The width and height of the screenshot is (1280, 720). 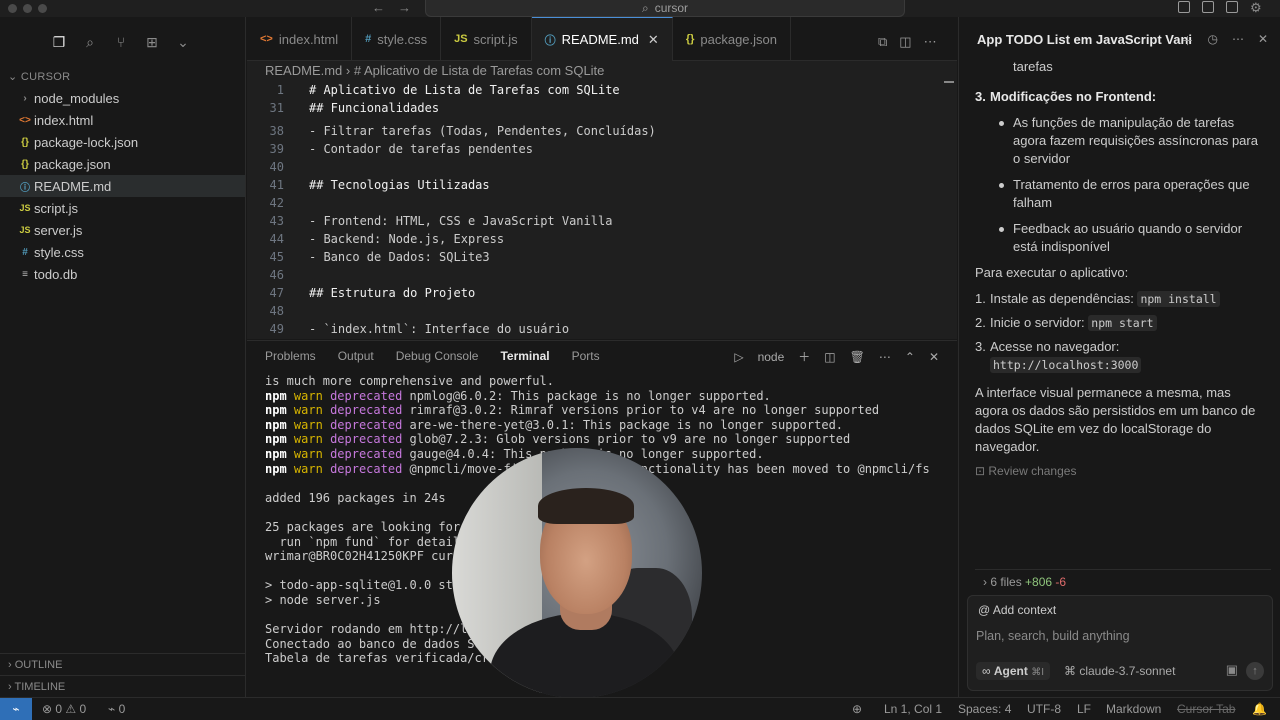 I want to click on new-chat-icon: ＋, so click(x=1187, y=40).